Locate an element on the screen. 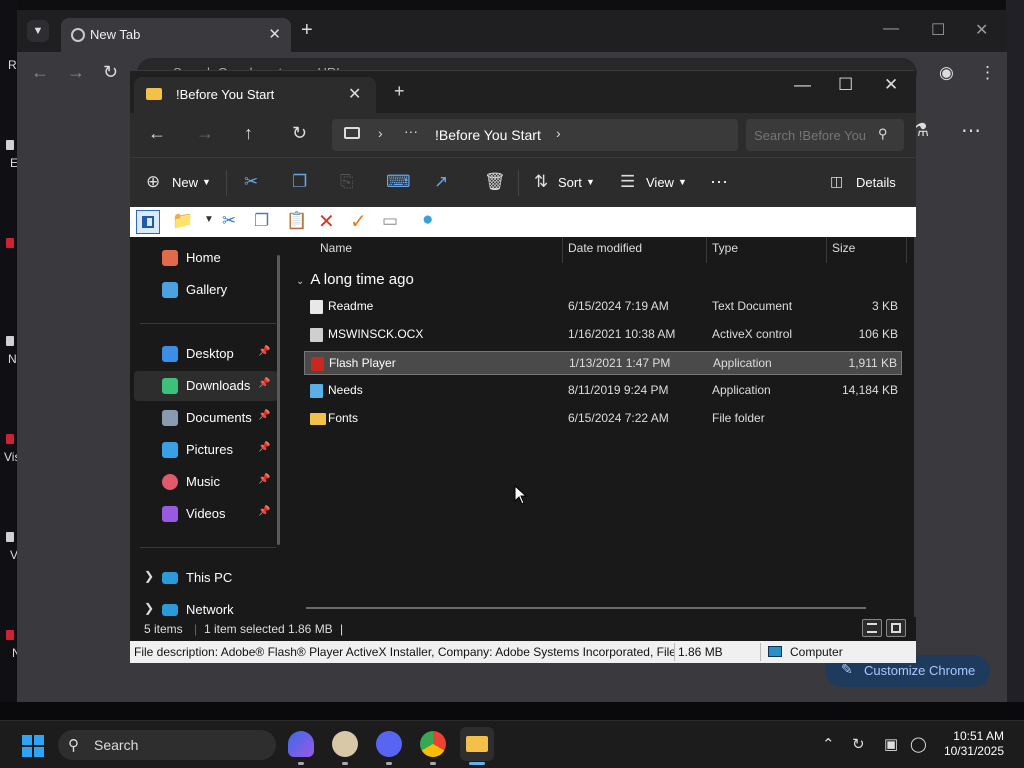 This screenshot has width=1024, height=768. collapse-chevron-icon: ⌄ is located at coordinates (300, 281).